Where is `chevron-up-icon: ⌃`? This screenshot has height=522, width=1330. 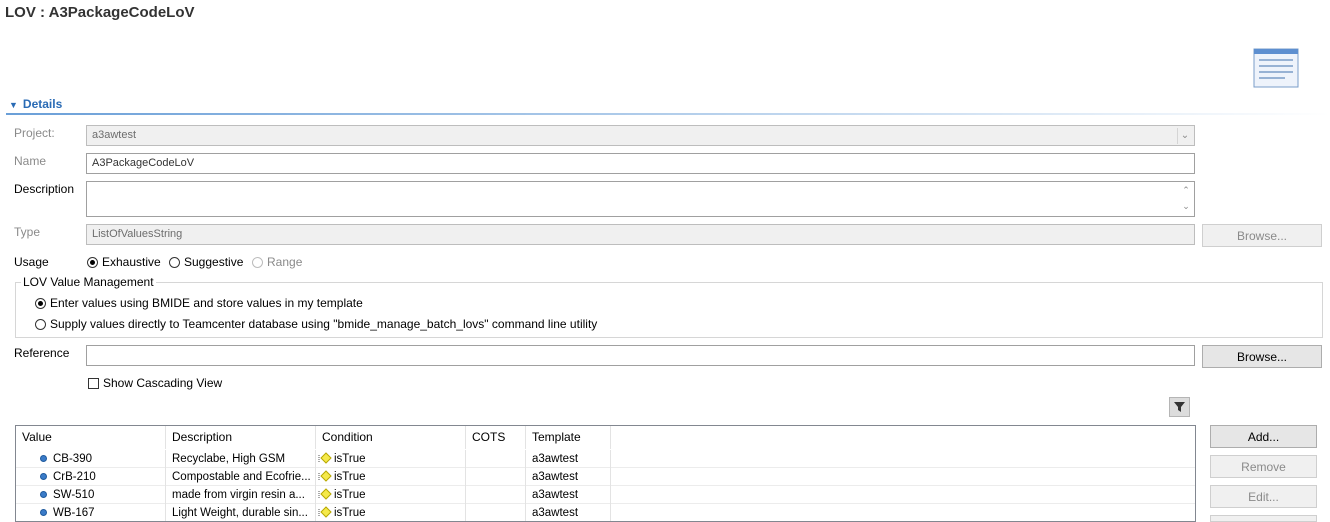 chevron-up-icon: ⌃ is located at coordinates (1186, 190).